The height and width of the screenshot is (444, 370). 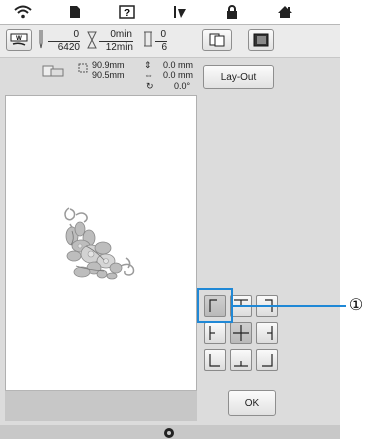 I want to click on rotation-icon: ↻, so click(x=150, y=86).